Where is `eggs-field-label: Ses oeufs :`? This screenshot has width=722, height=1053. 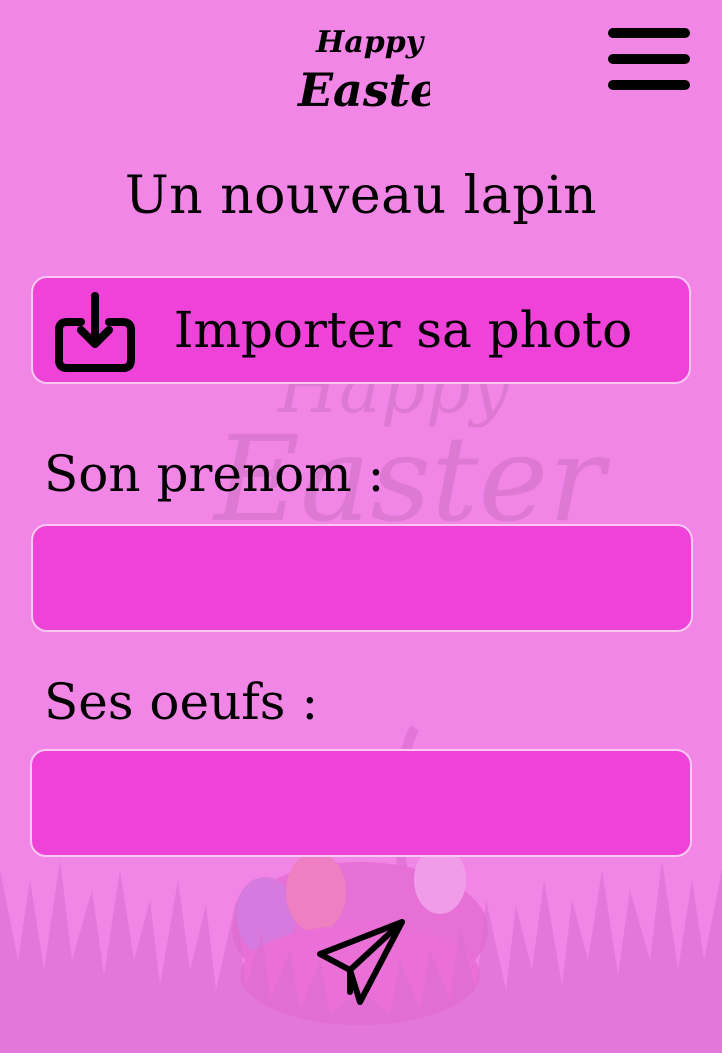
eggs-field-label: Ses oeufs : is located at coordinates (181, 702).